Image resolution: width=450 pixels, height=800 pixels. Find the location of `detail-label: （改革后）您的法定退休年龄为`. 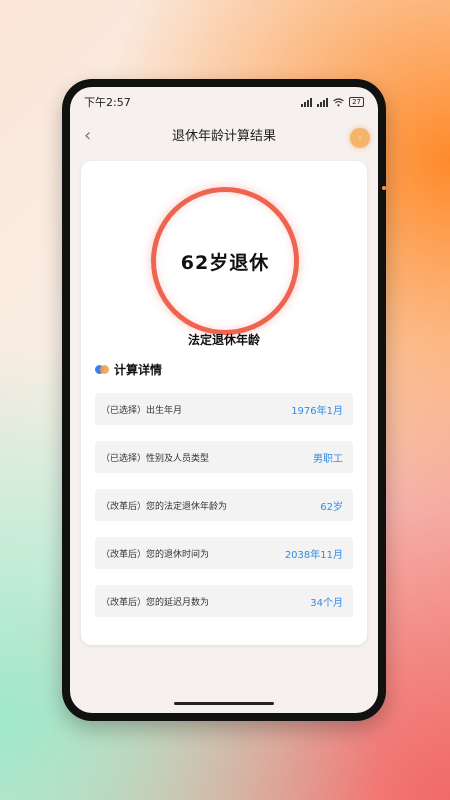

detail-label: （改革后）您的法定退休年龄为 is located at coordinates (164, 506).